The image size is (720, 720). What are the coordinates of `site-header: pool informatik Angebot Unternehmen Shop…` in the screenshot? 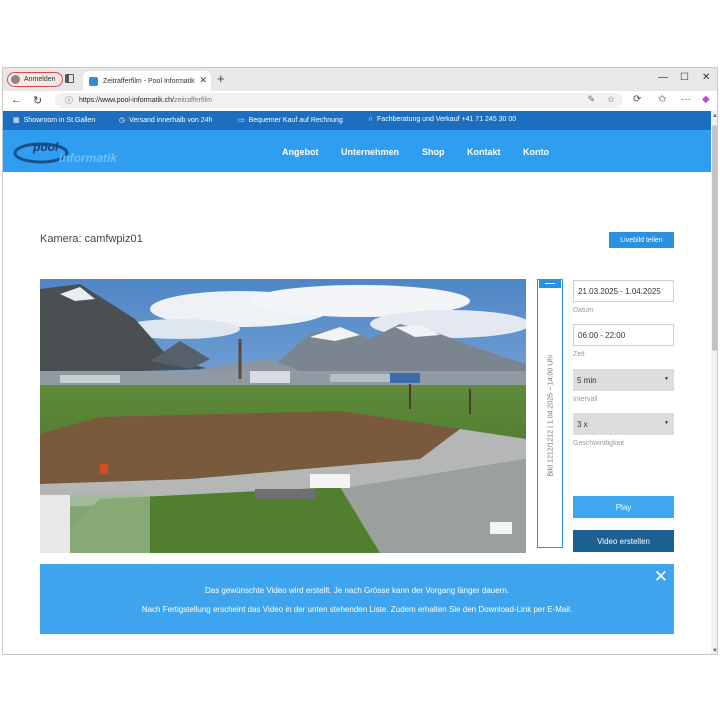 It's located at (357, 151).